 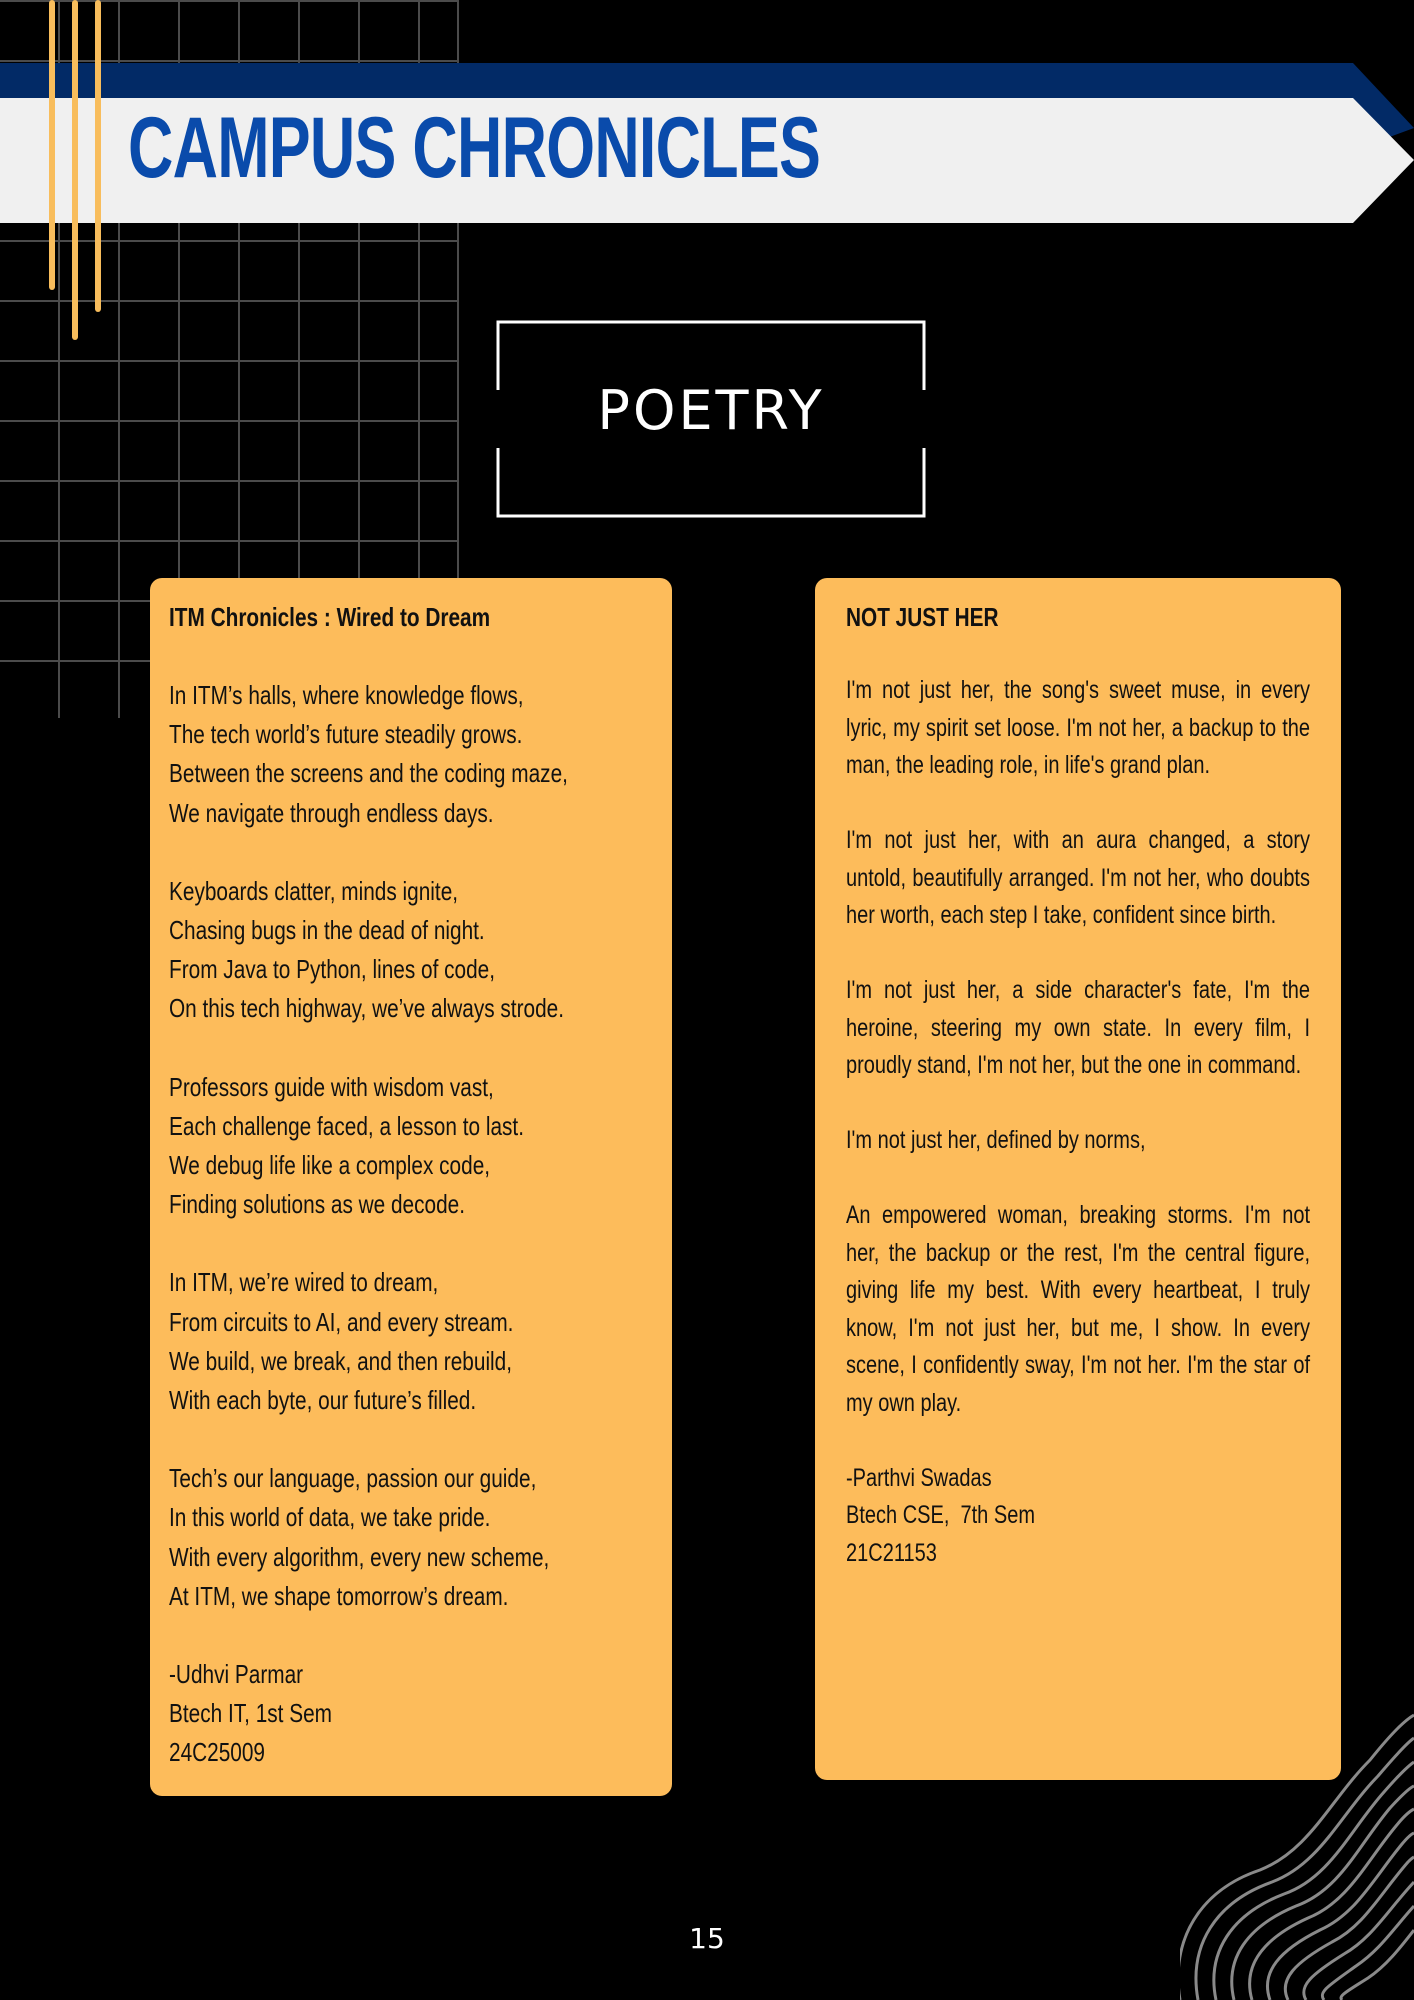 I want to click on poem-paragraph: I'm not just her, defined by norms,, so click(x=996, y=1140).